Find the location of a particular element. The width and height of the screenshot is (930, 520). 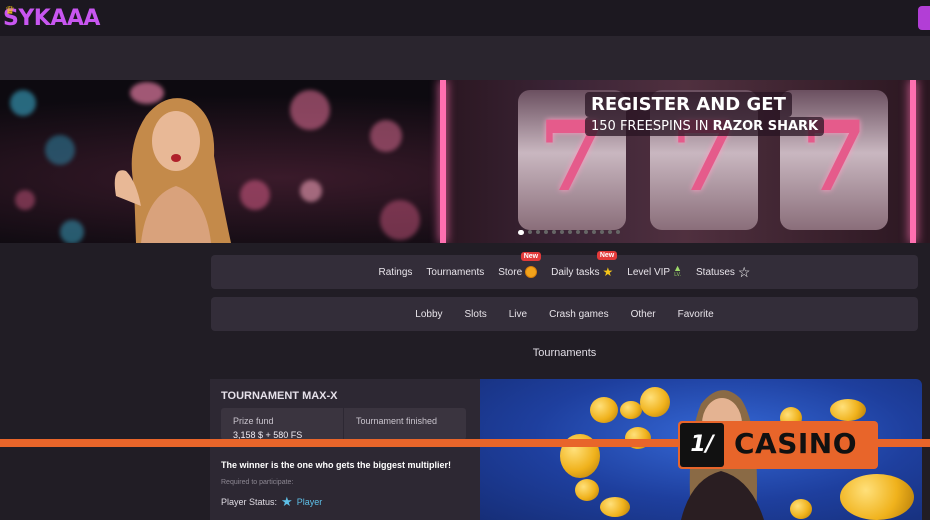

promo-sub-prefix: 150 FREESPINS IN is located at coordinates (650, 126).